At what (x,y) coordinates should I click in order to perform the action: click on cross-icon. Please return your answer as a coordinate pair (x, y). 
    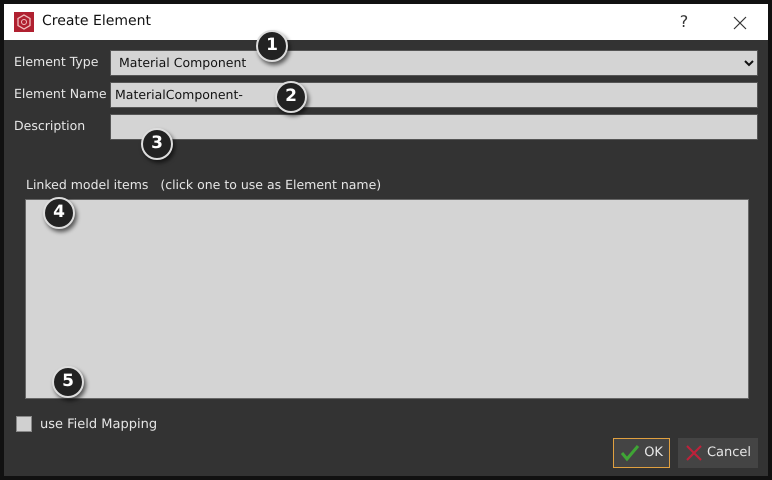
    Looking at the image, I should click on (693, 453).